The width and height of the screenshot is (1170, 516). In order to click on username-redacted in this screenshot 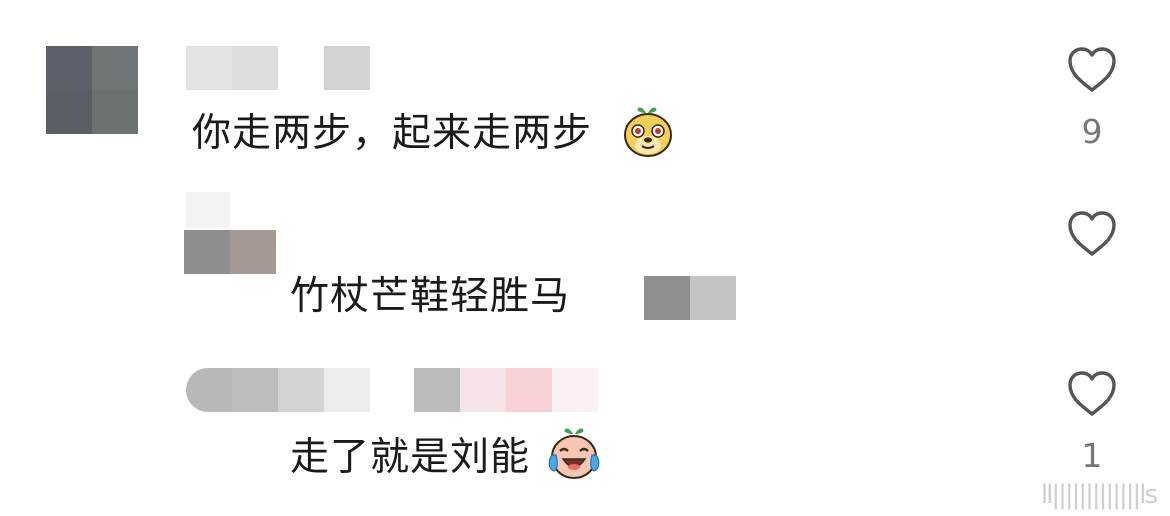, I will do `click(278, 68)`.